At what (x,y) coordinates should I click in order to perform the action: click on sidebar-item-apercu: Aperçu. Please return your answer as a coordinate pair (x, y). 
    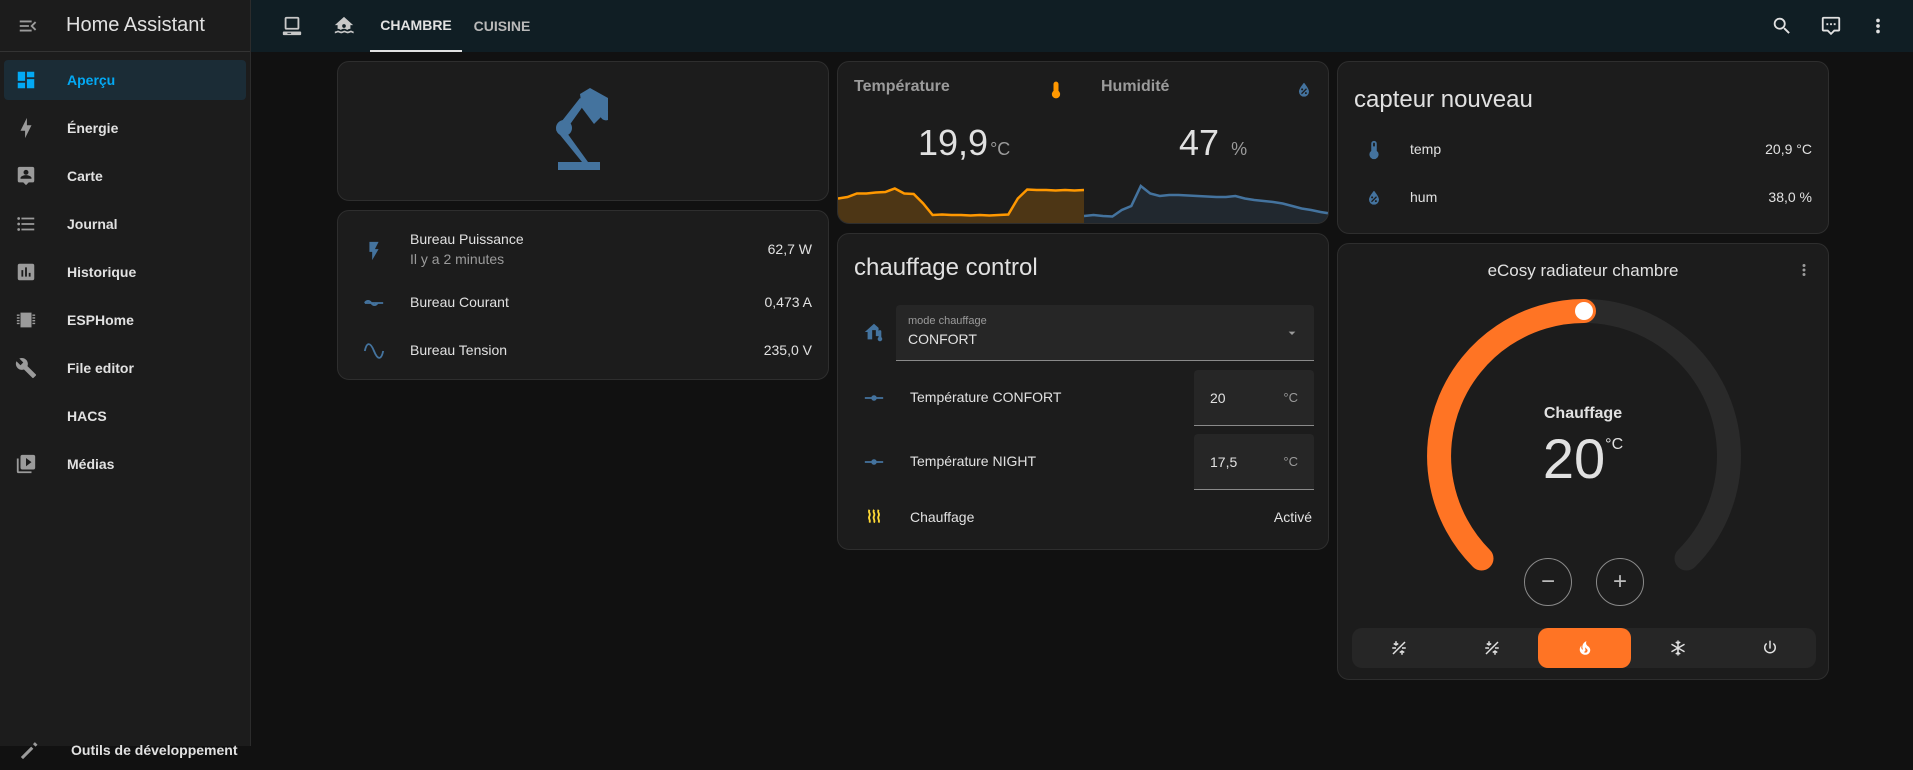
    Looking at the image, I should click on (125, 80).